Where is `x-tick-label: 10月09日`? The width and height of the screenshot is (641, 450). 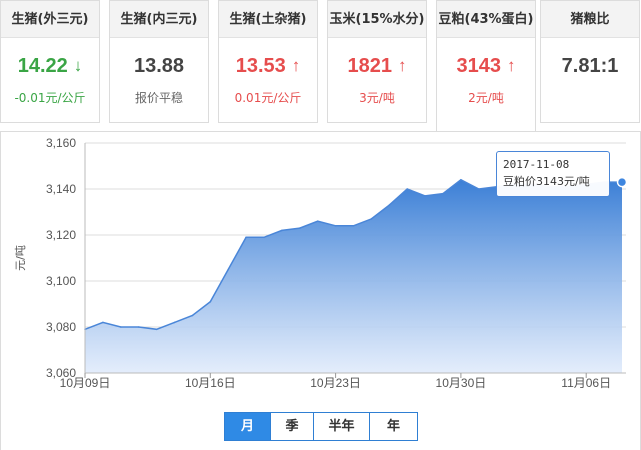 x-tick-label: 10月09日 is located at coordinates (85, 383).